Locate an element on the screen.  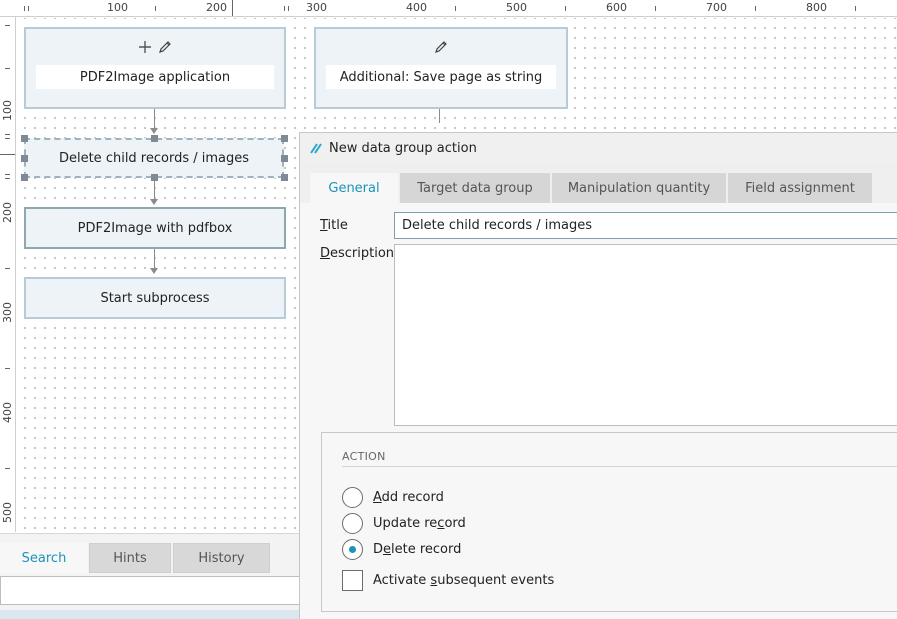
vertical-ruler: 100 200 300 400 500 is located at coordinates (8, 274).